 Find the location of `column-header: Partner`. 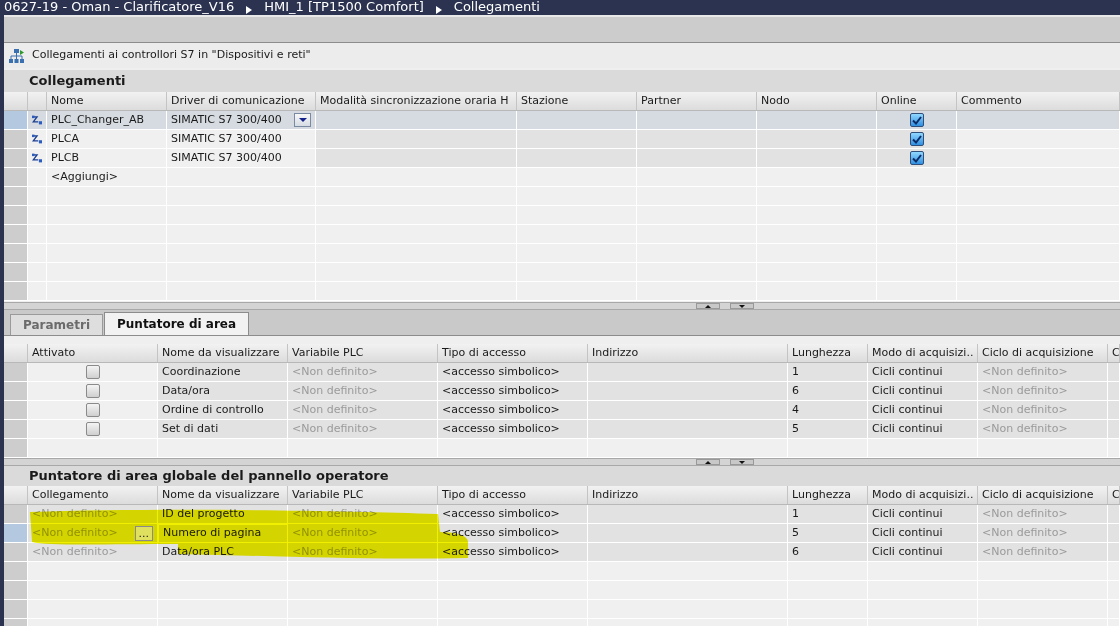

column-header: Partner is located at coordinates (697, 101).